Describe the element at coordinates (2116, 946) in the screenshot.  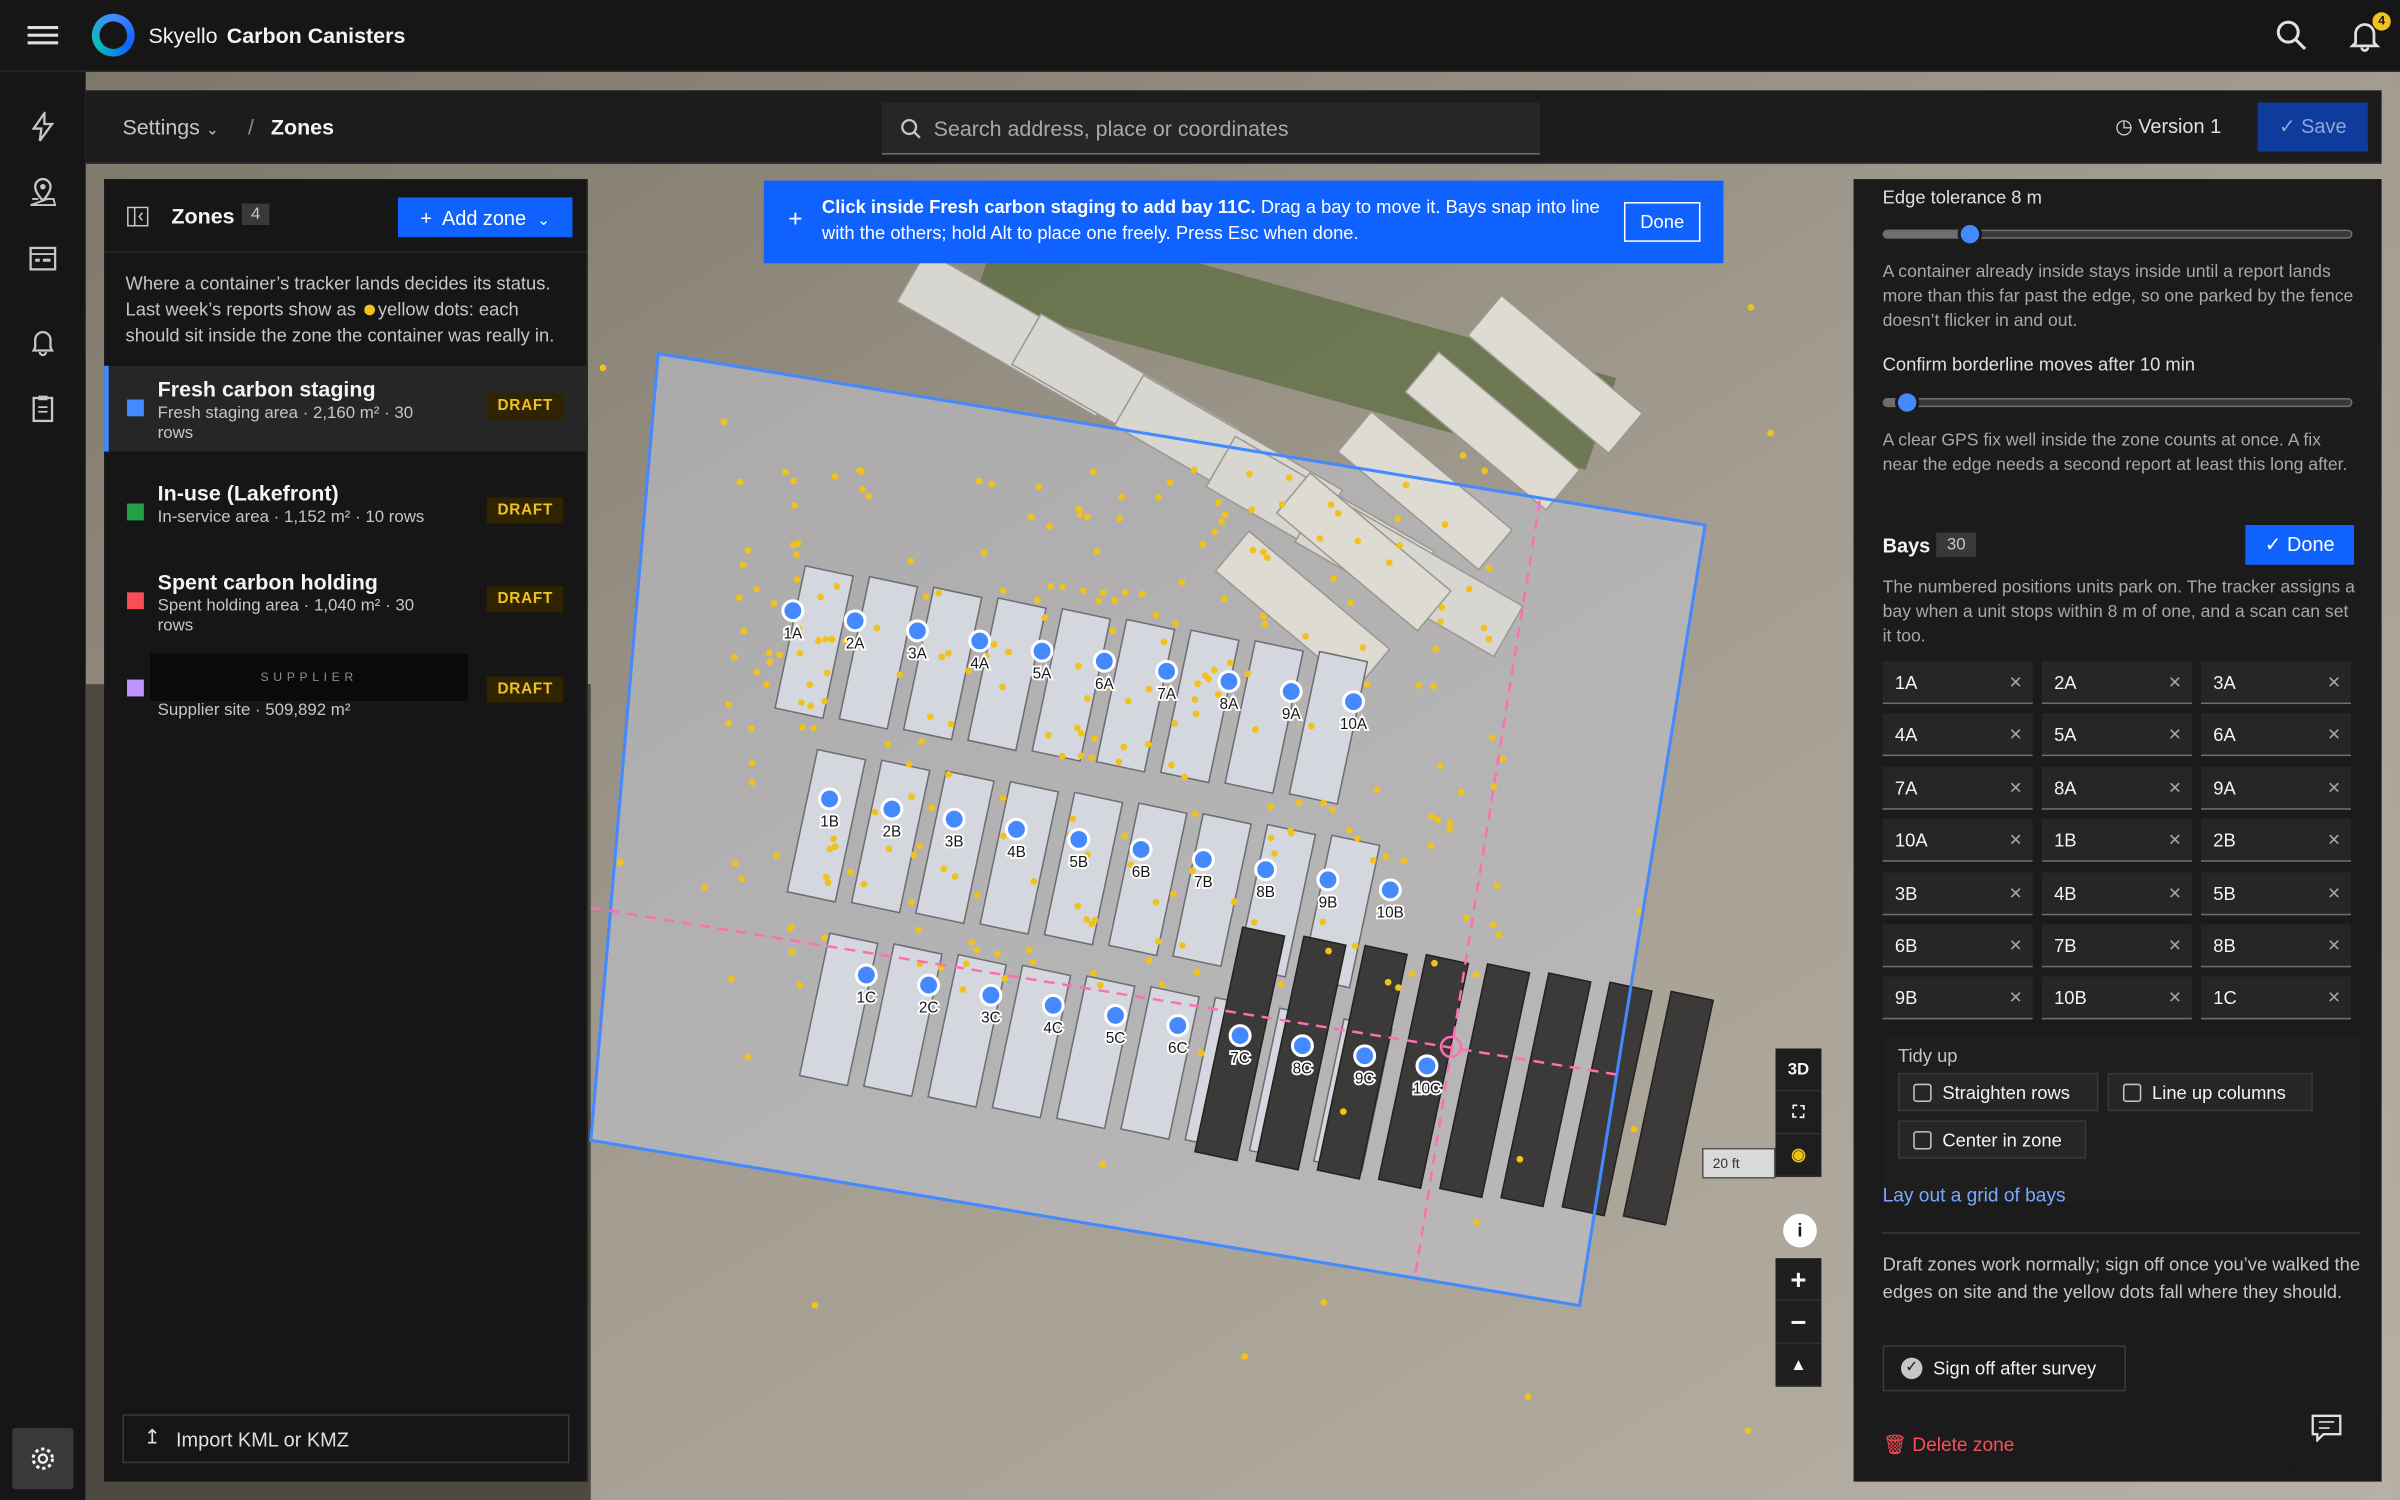
I see `bay-field: 7B ×` at that location.